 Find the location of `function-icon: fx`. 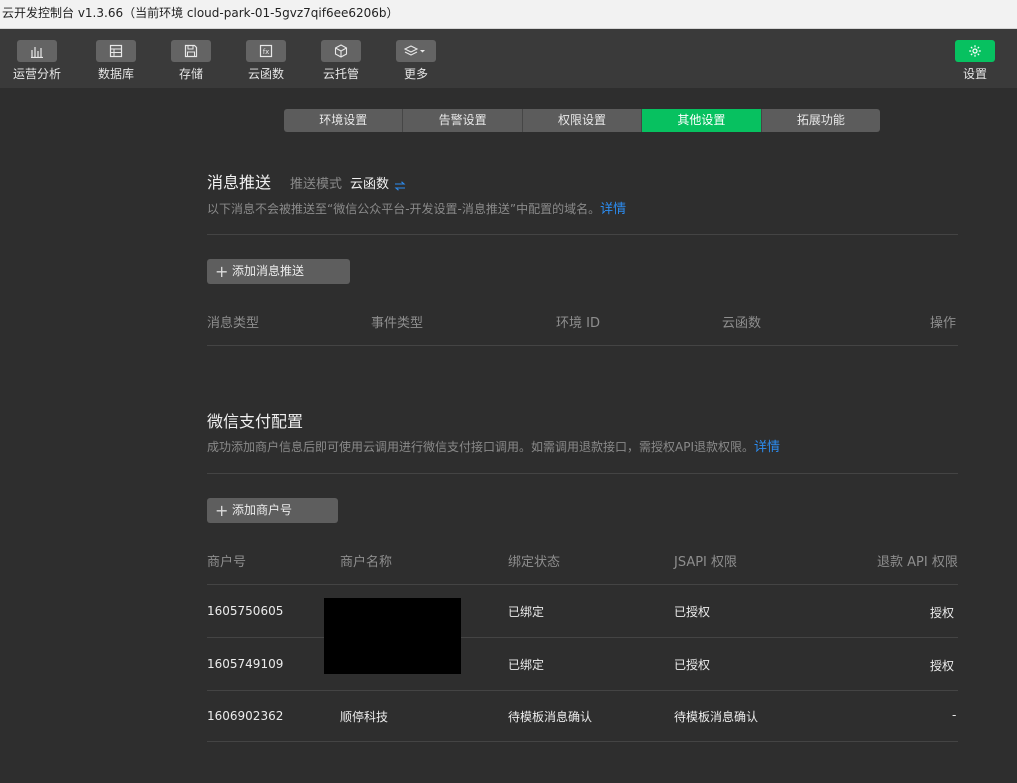

function-icon: fx is located at coordinates (266, 51).